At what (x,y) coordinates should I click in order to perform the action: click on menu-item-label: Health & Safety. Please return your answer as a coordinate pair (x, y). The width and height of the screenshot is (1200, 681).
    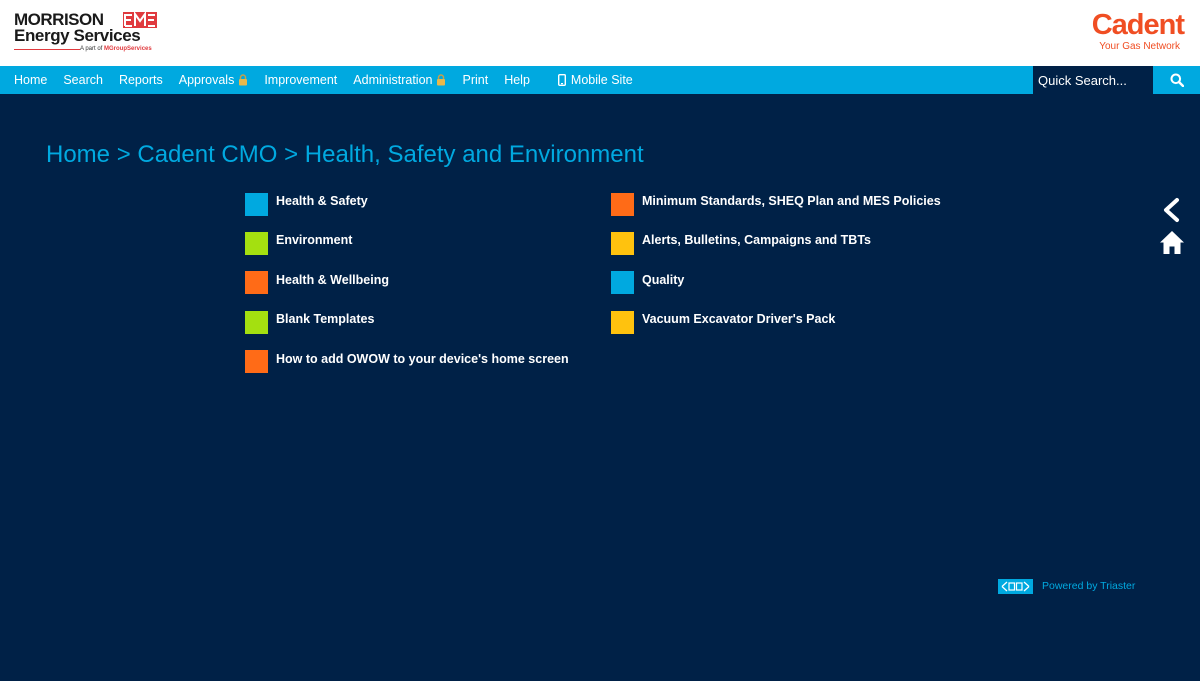
    Looking at the image, I should click on (322, 201).